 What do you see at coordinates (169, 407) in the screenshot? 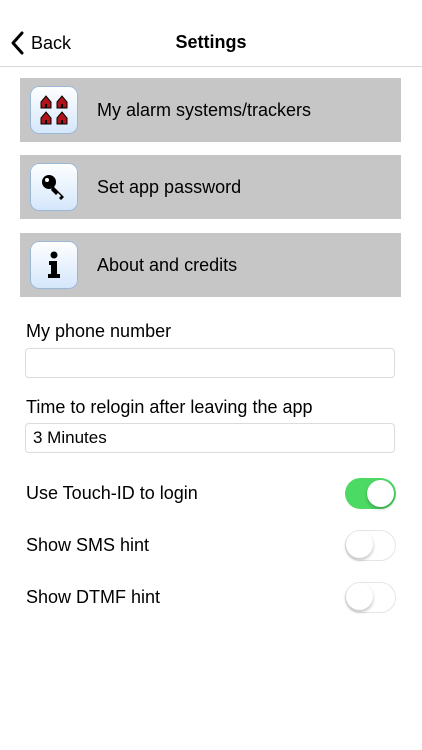
I see `relogin-time-label: Time to relogin after leaving the app` at bounding box center [169, 407].